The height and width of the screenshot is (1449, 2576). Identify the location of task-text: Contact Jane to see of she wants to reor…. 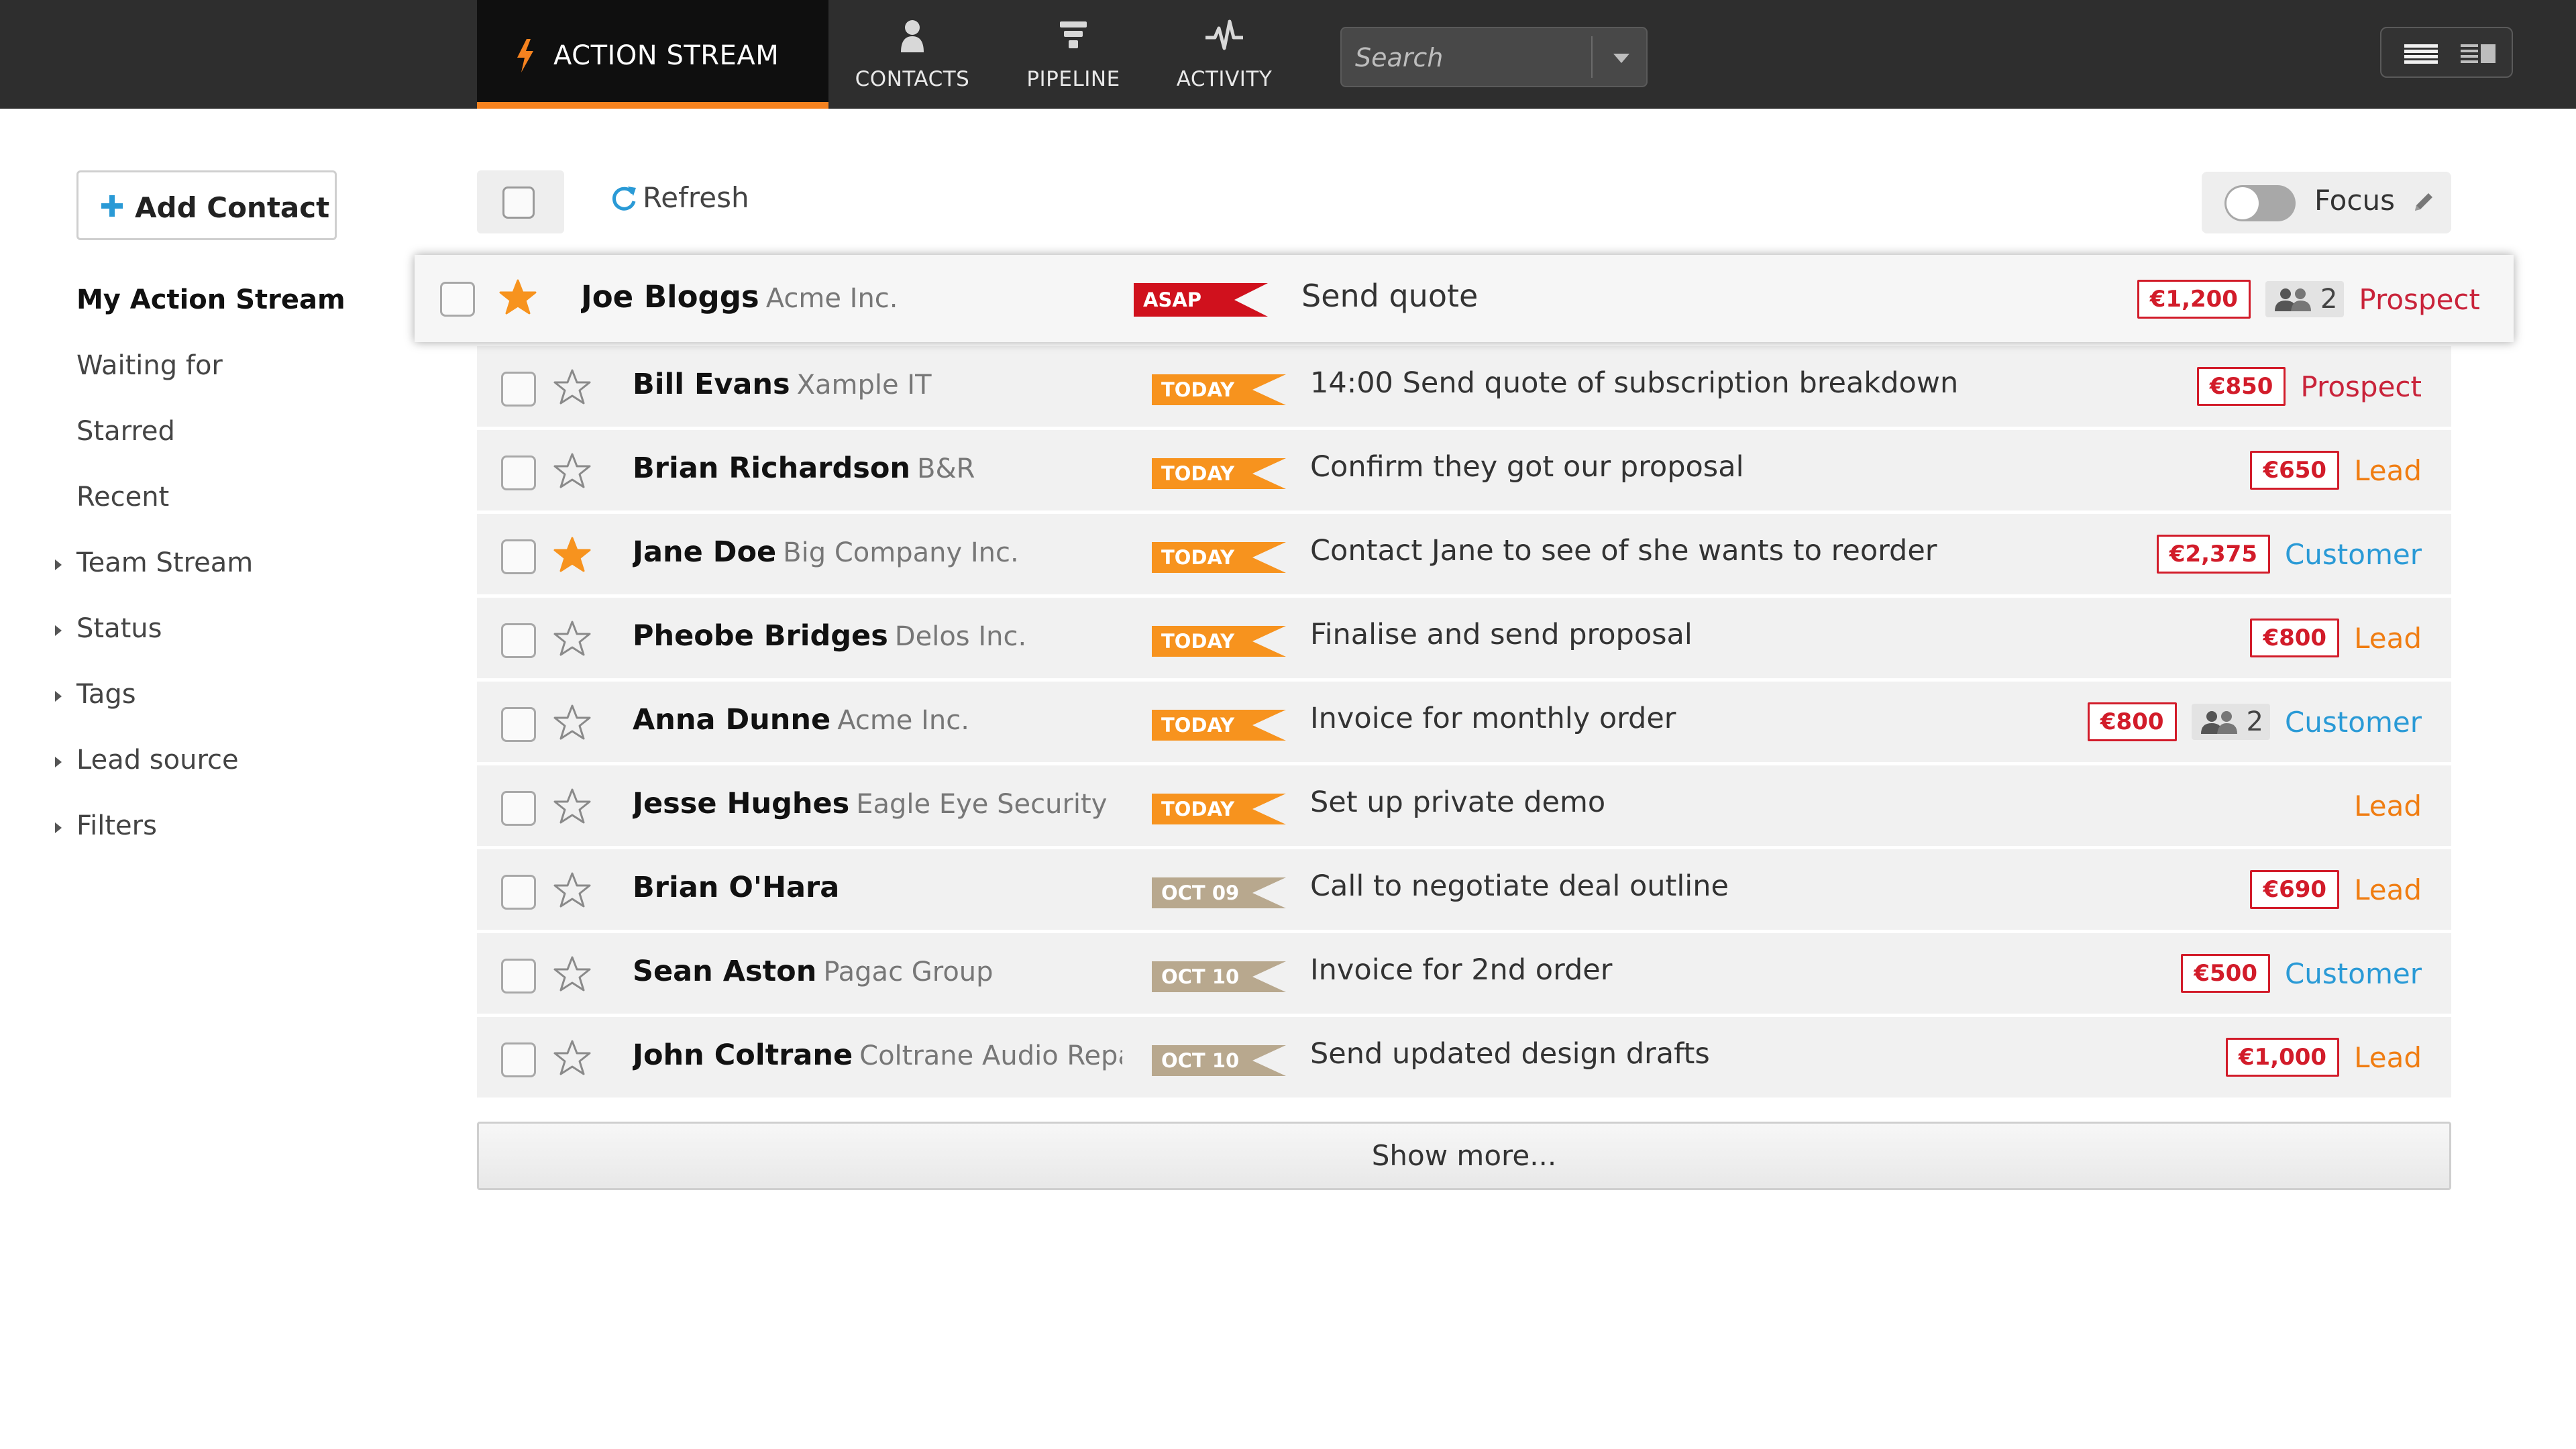
(1623, 551).